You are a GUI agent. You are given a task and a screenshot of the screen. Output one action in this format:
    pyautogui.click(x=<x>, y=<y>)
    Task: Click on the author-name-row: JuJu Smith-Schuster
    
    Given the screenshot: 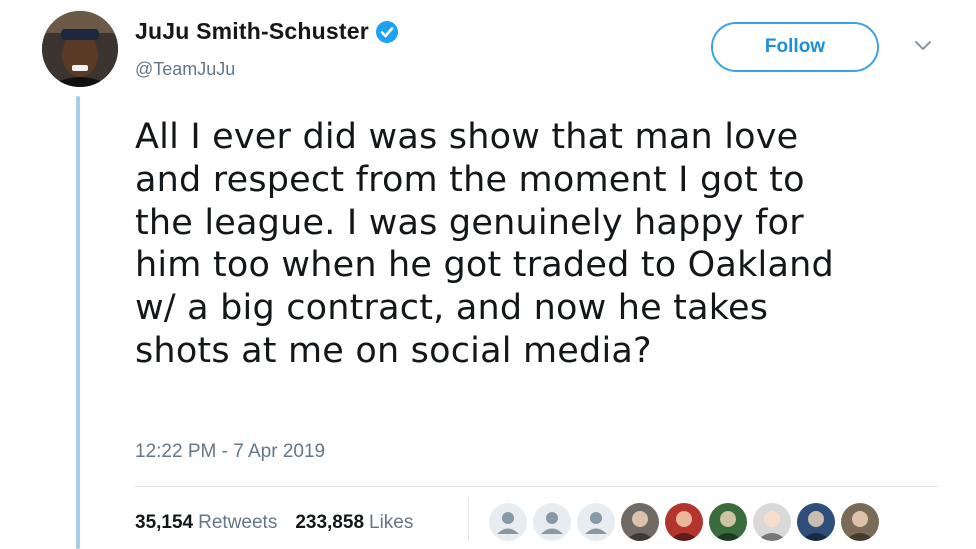 What is the action you would take?
    pyautogui.click(x=267, y=31)
    